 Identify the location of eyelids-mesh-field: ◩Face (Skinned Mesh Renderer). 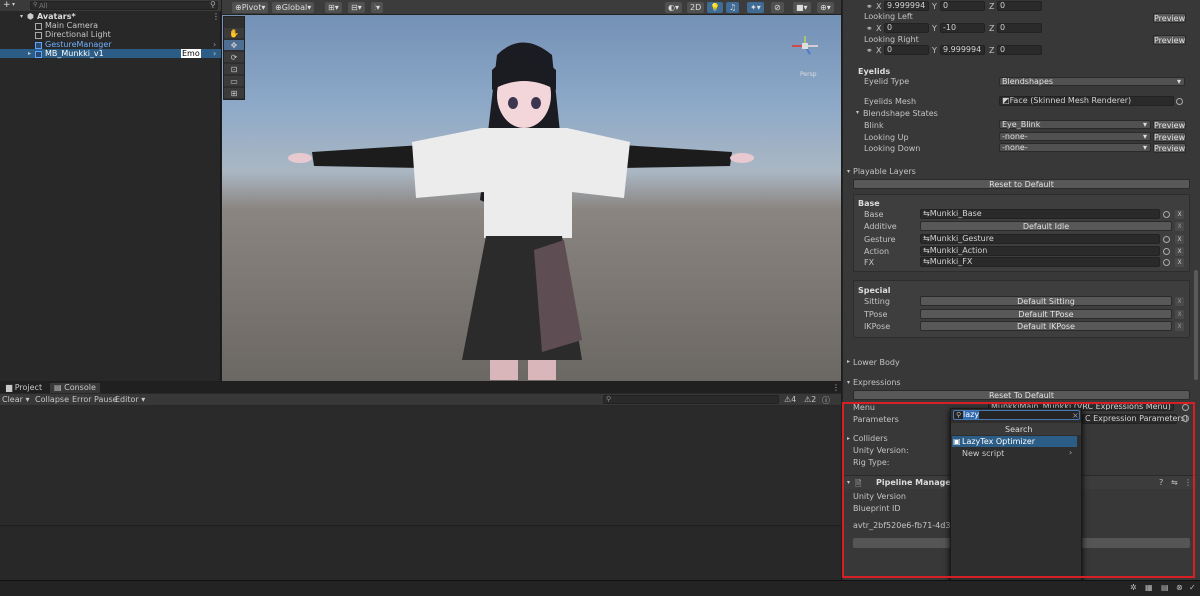
(1086, 101).